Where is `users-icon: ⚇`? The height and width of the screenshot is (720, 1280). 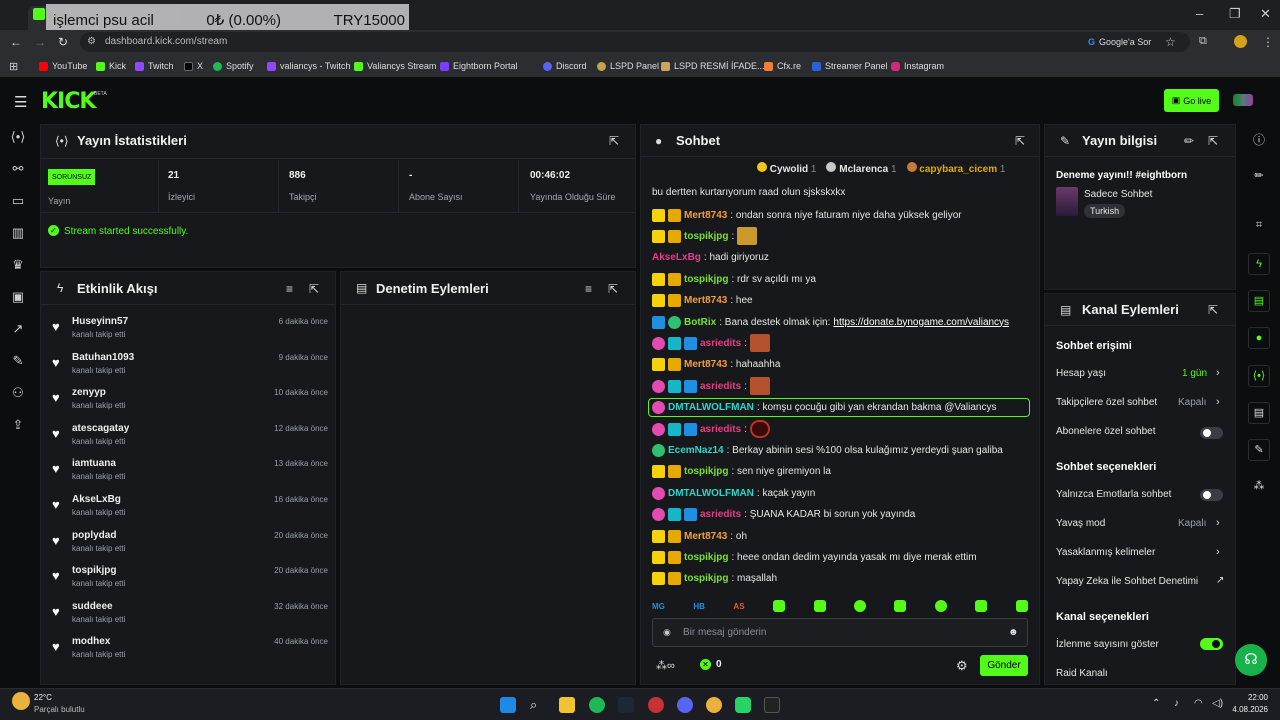 users-icon: ⚇ is located at coordinates (18, 394).